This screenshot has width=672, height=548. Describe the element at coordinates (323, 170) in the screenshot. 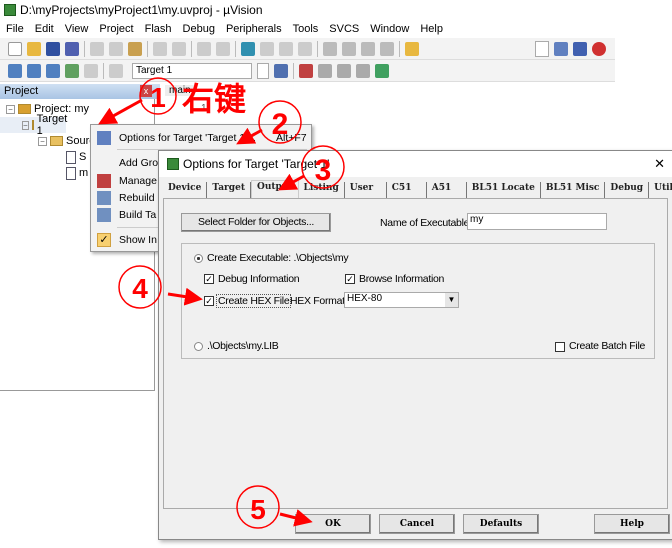

I see `step-3-label: 3` at that location.